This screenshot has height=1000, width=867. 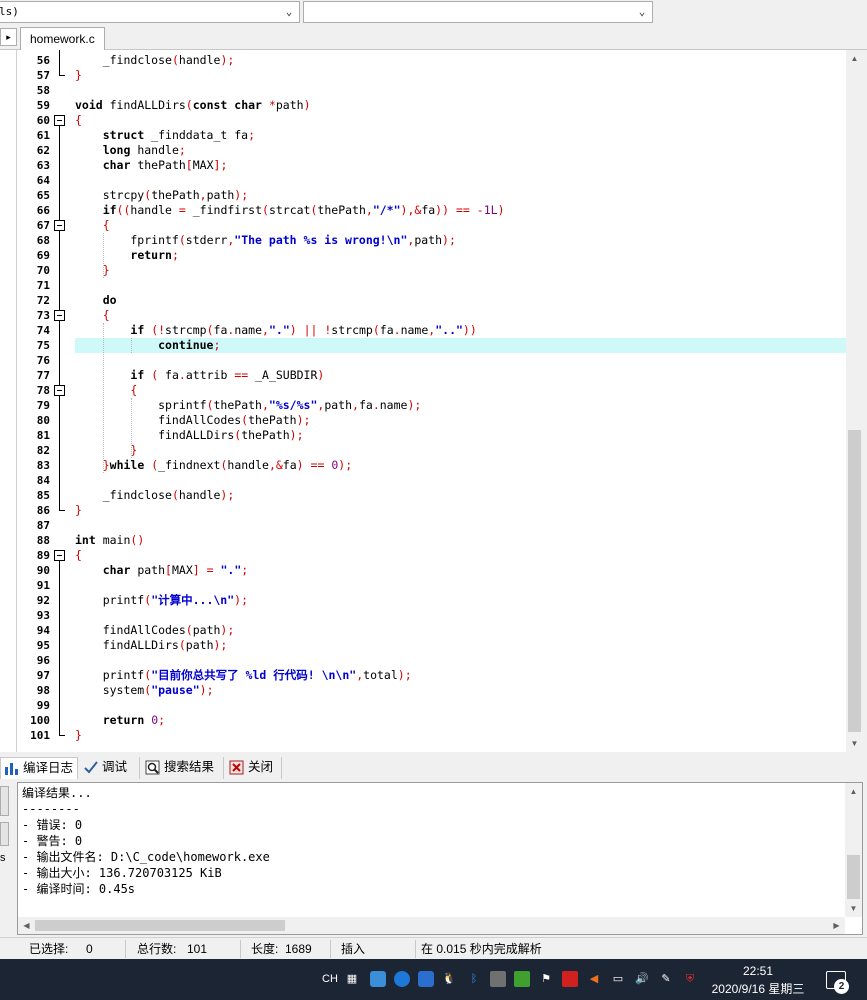 What do you see at coordinates (150, 12) in the screenshot?
I see `function-combo: ls) ⌄` at bounding box center [150, 12].